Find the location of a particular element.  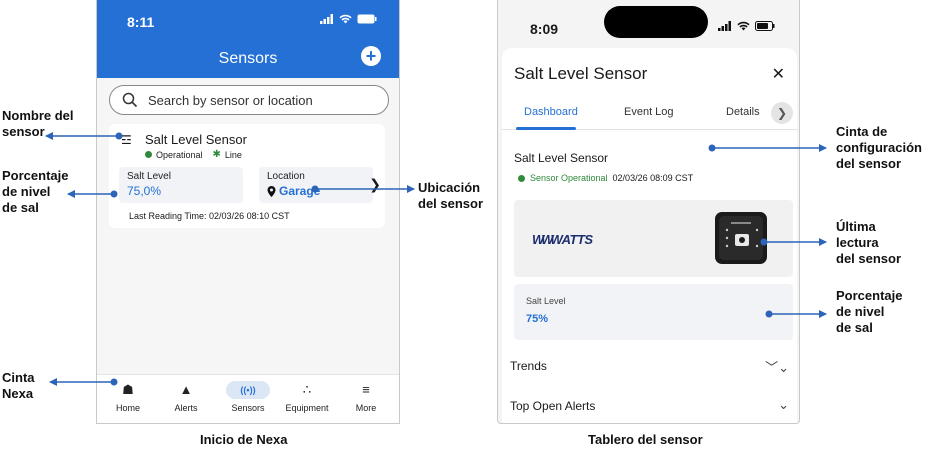

location-metric: Location Garage is located at coordinates (316, 185).